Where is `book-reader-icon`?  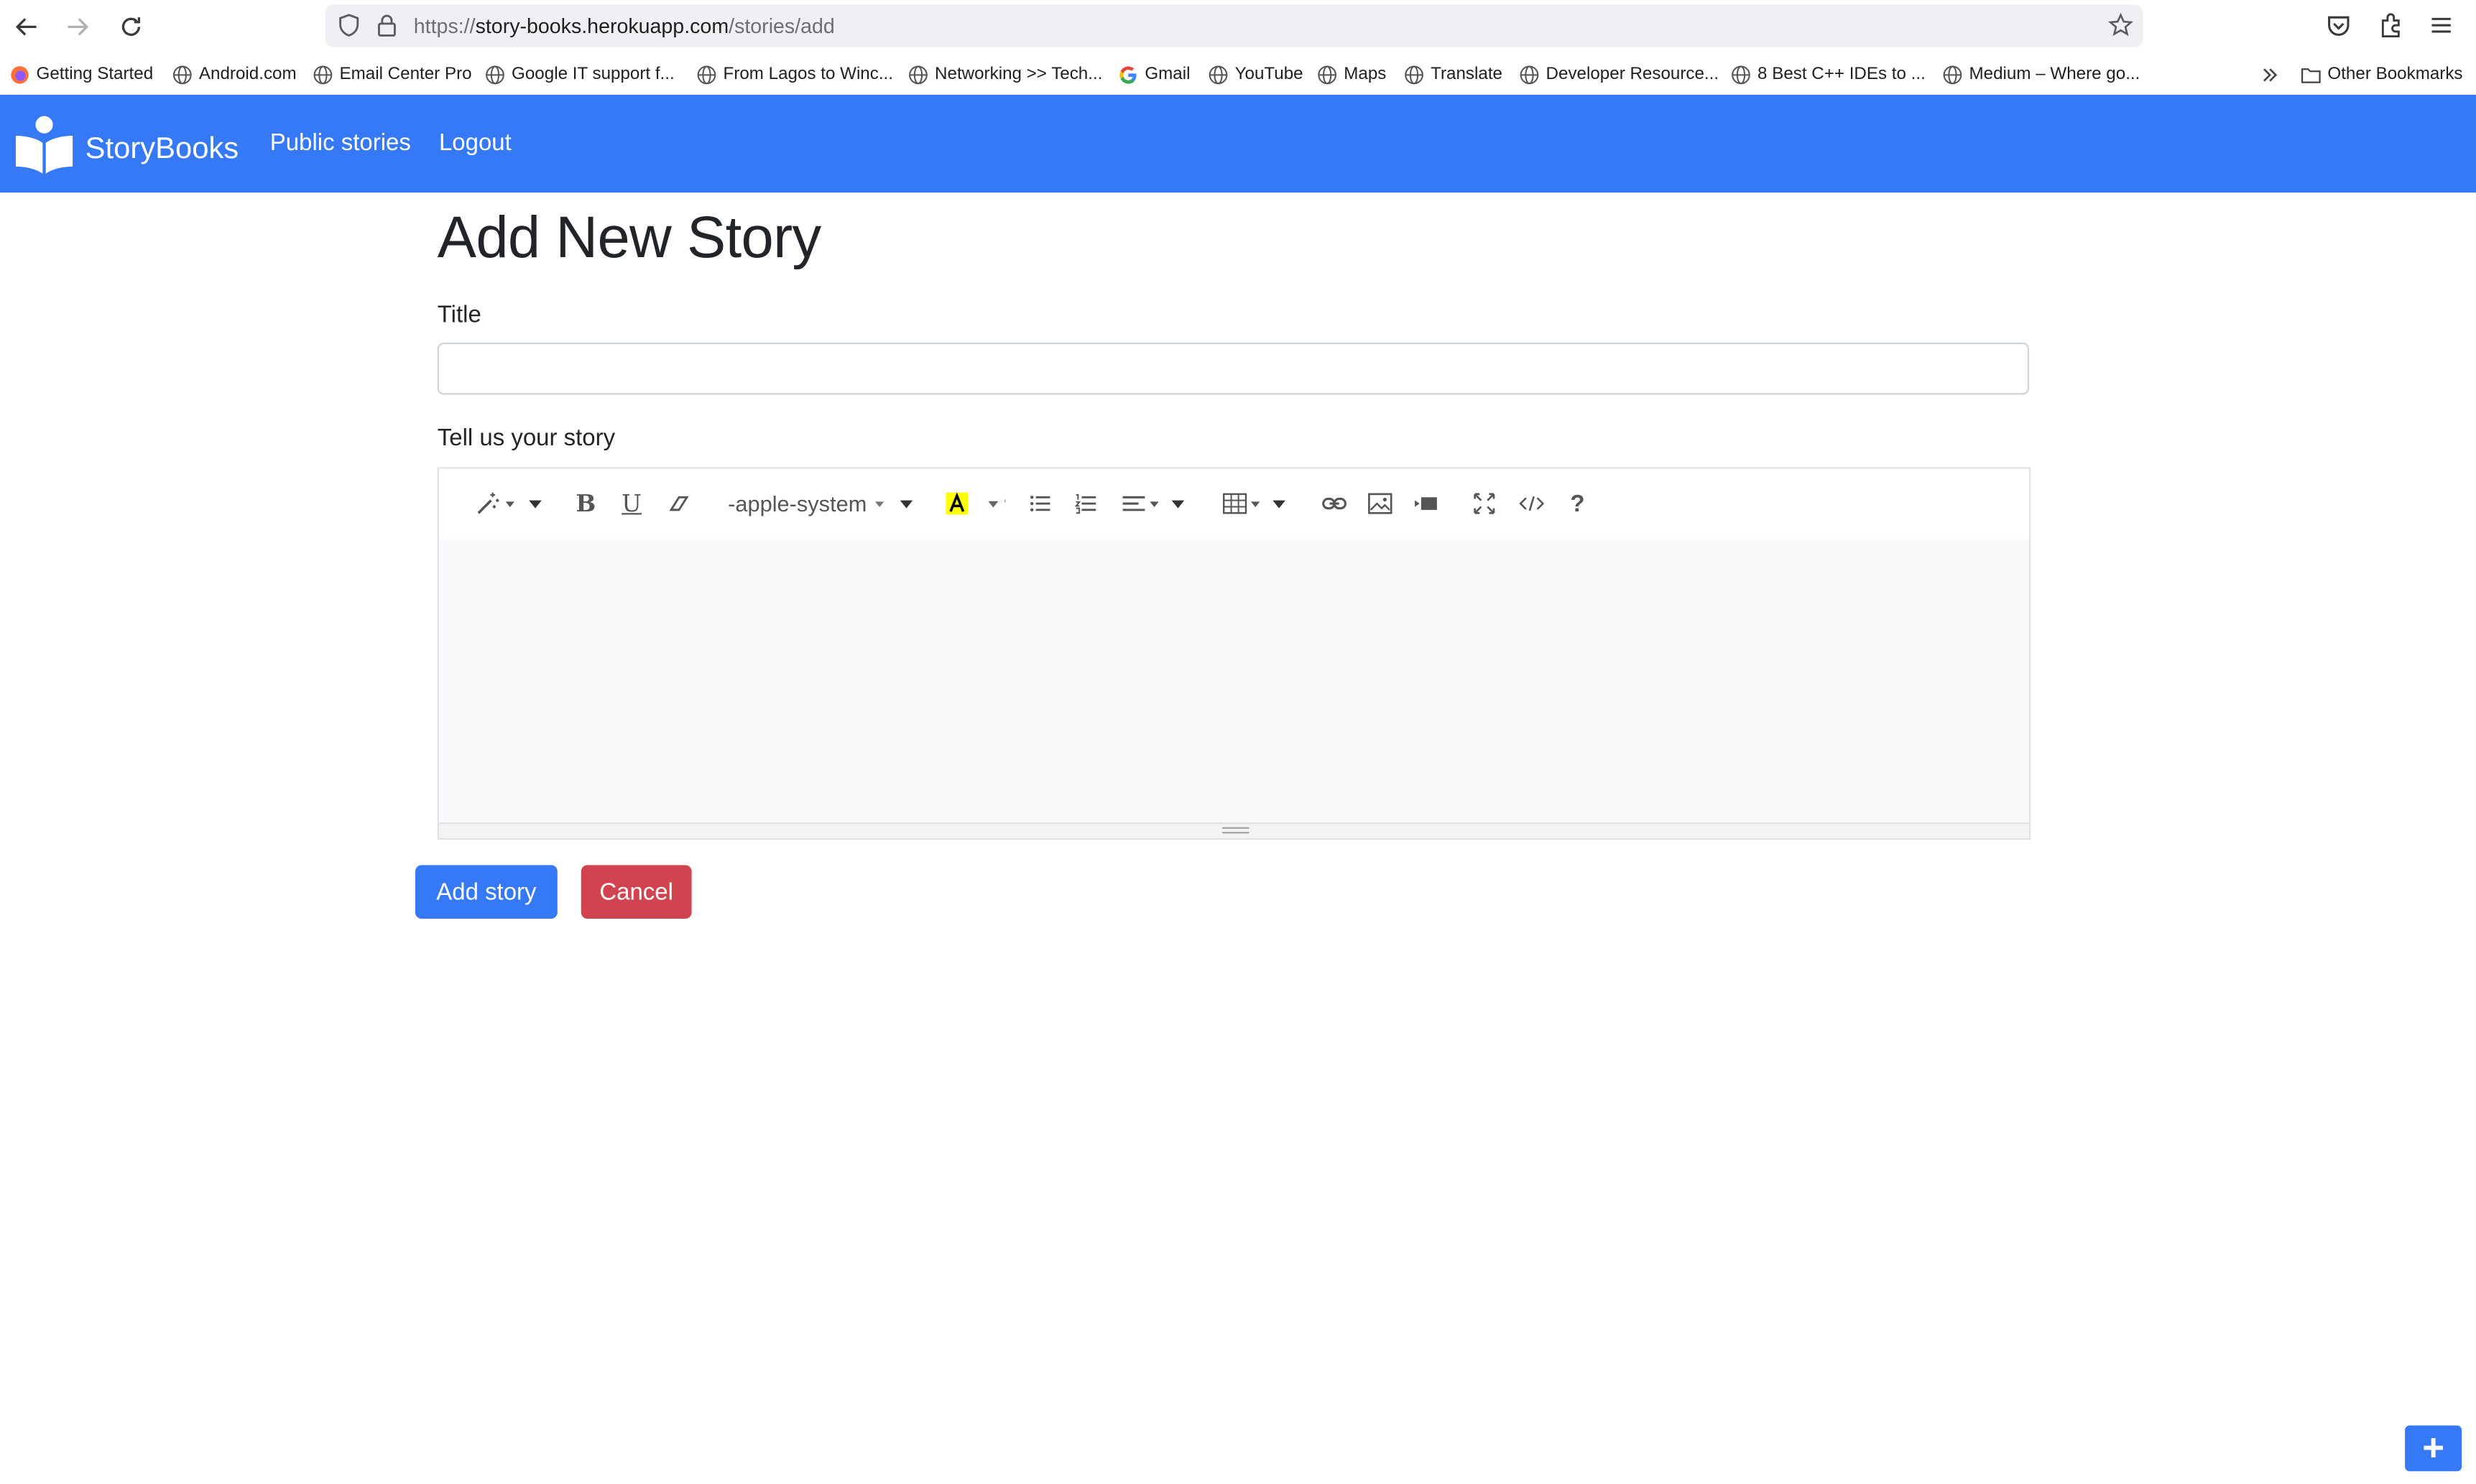
book-reader-icon is located at coordinates (44, 145).